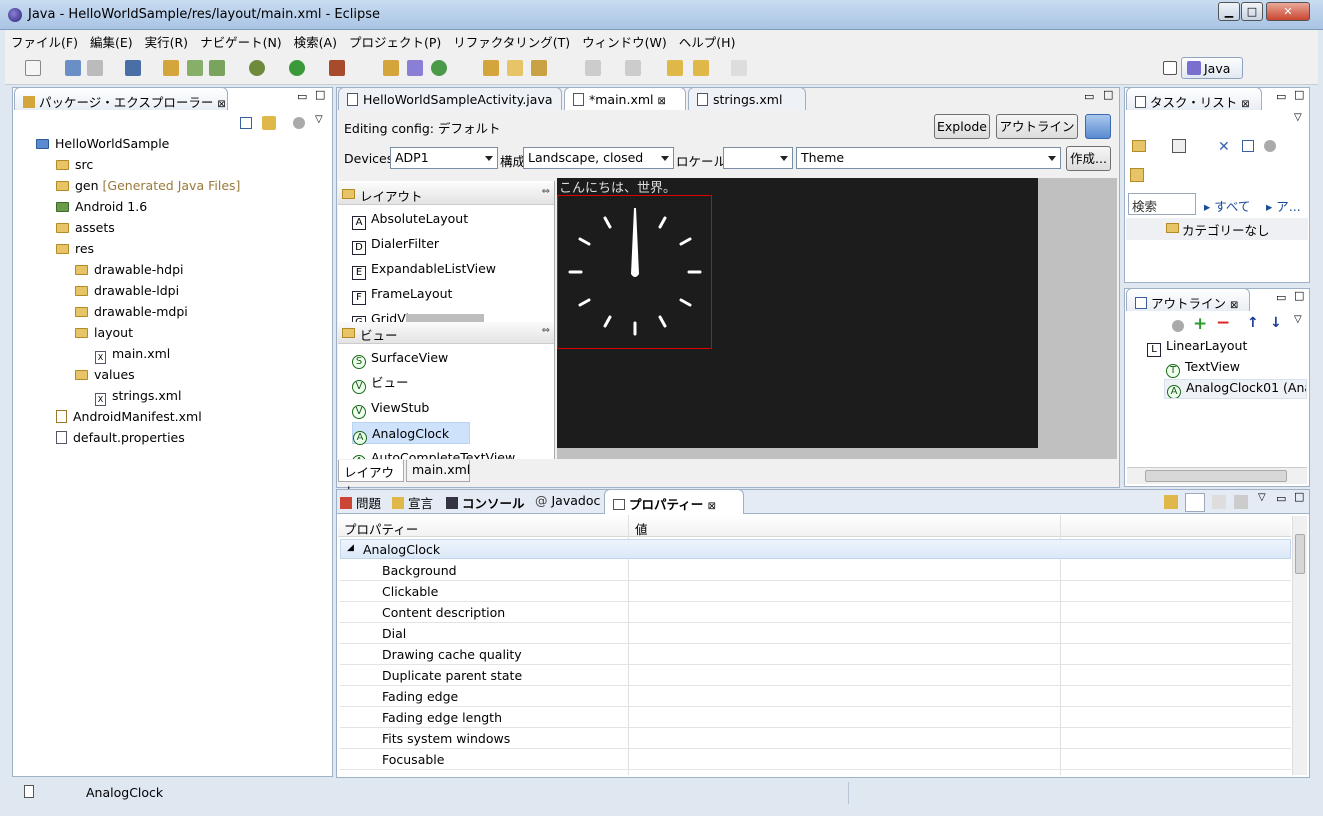 This screenshot has width=1323, height=816. I want to click on open-folder-icon, so click(491, 68).